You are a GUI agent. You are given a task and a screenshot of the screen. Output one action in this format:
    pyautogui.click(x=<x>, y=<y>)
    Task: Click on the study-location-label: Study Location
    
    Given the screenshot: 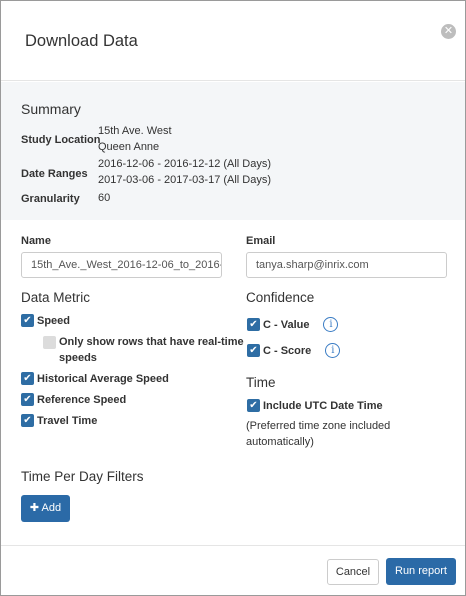 What is the action you would take?
    pyautogui.click(x=61, y=140)
    